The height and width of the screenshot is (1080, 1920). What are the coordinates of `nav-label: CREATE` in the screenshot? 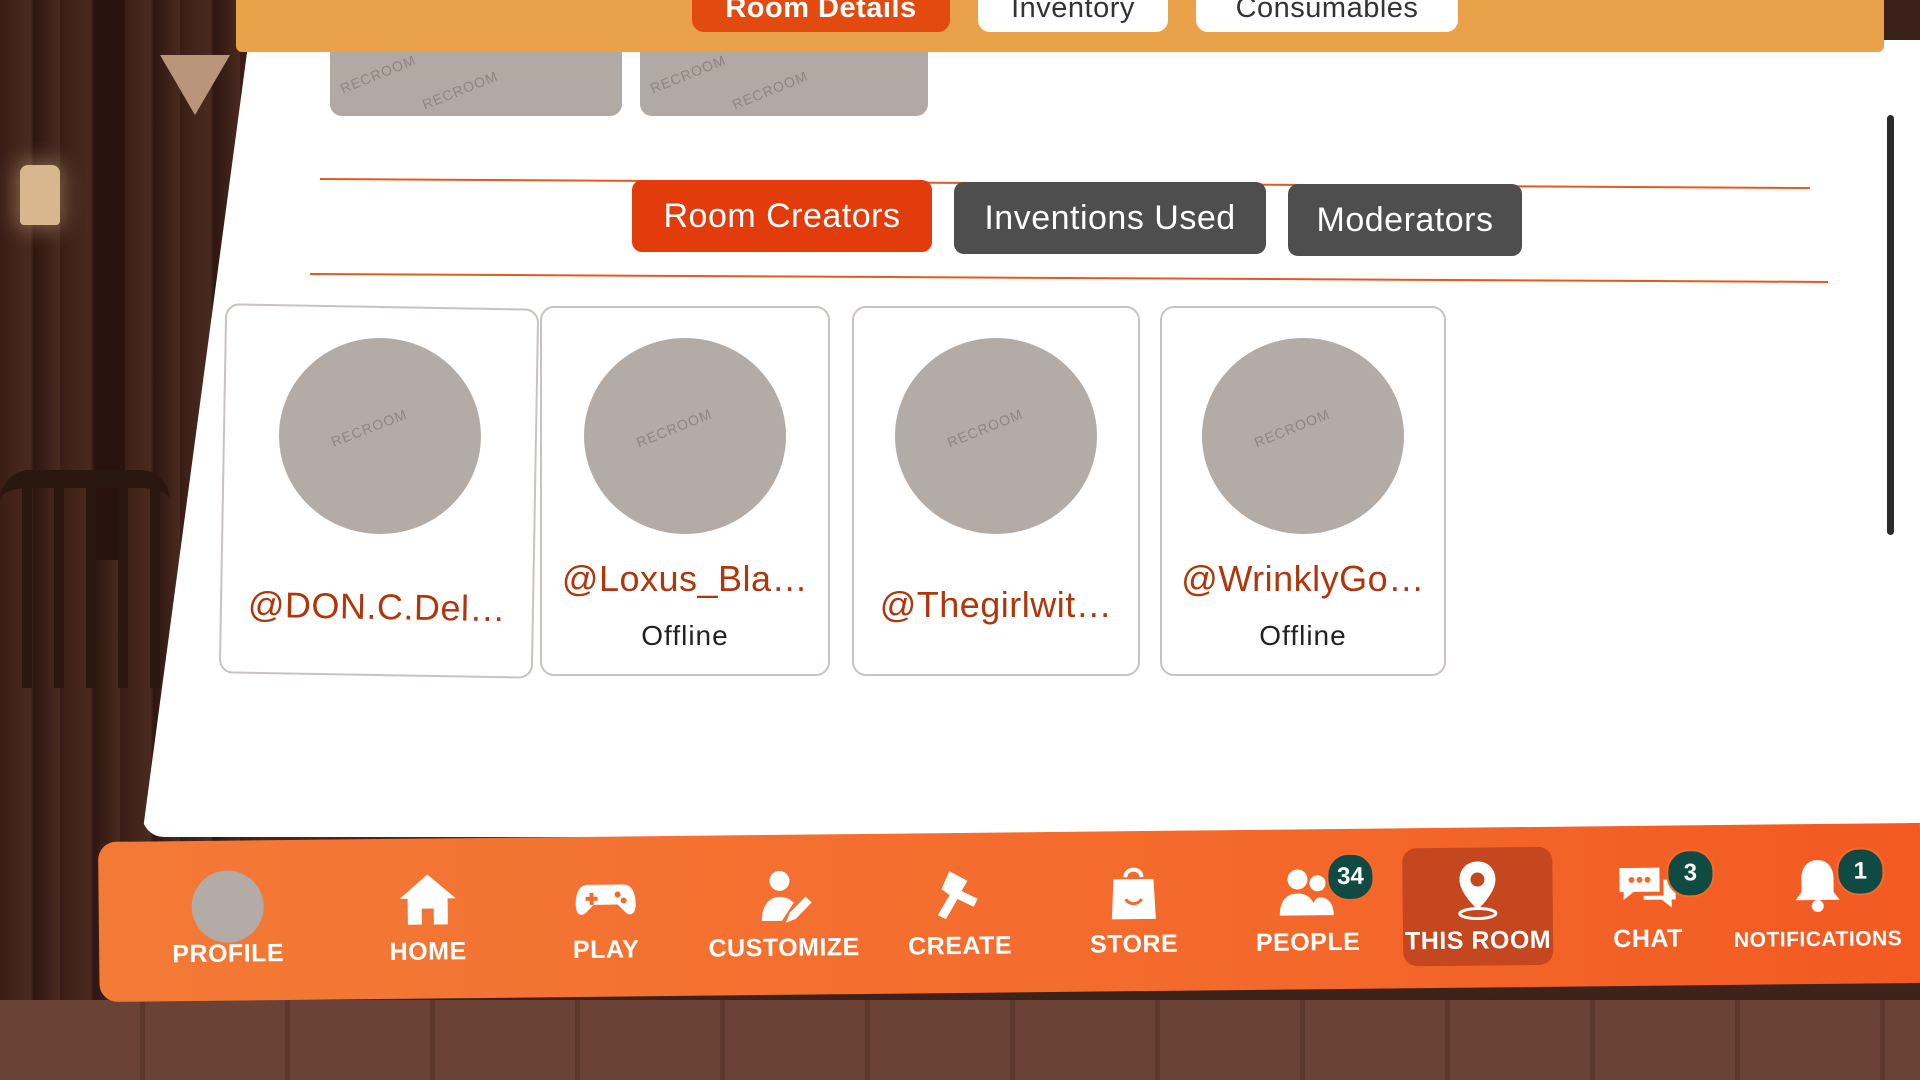 It's located at (960, 946).